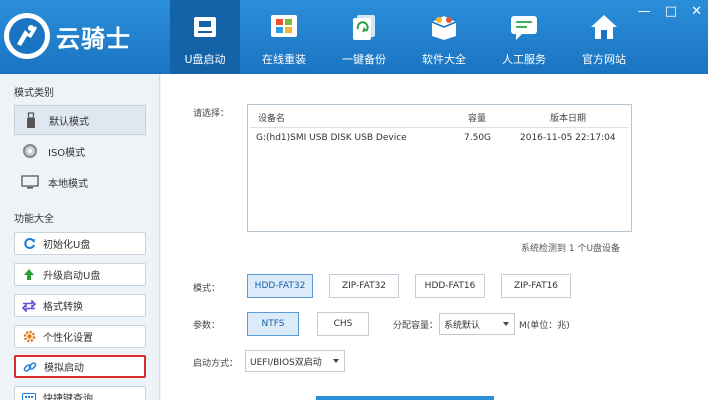 The image size is (708, 400). I want to click on mode-label: 默认模式, so click(69, 122).